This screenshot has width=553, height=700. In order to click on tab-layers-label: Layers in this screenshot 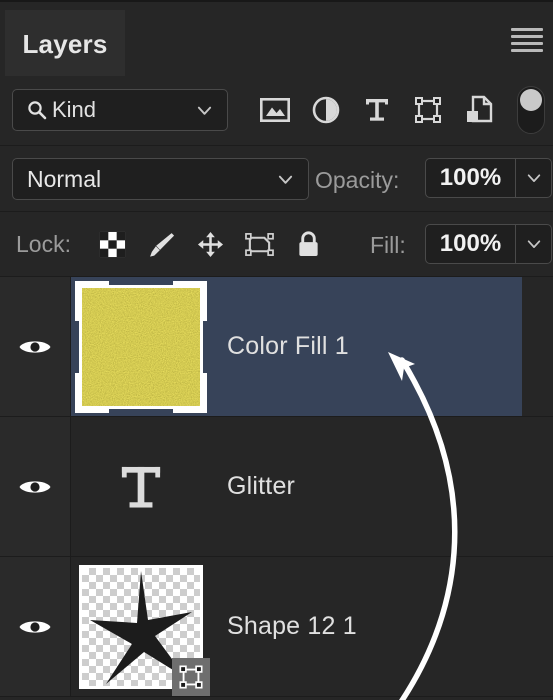, I will do `click(65, 43)`.